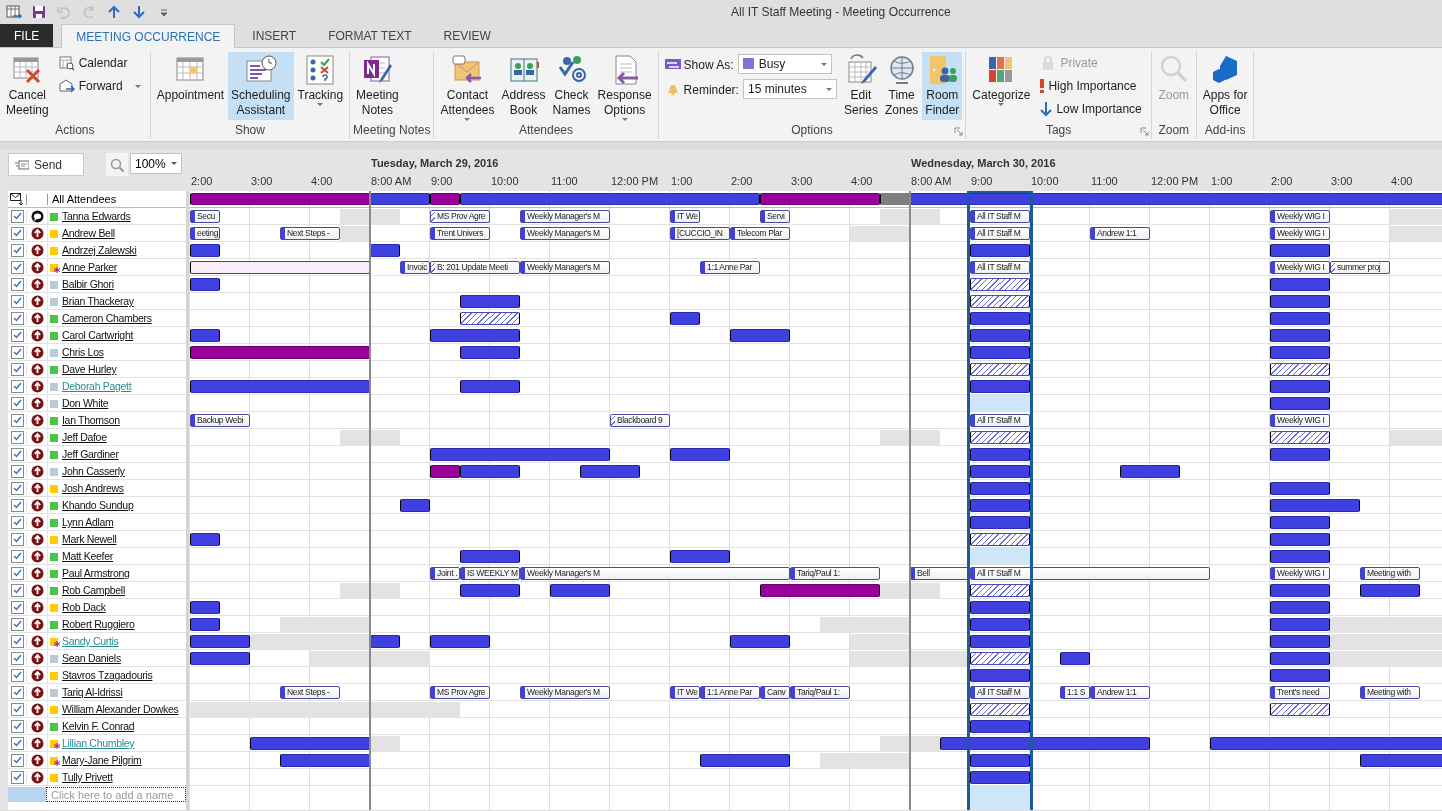 Image resolution: width=1442 pixels, height=811 pixels. I want to click on attendee-name: Lynn Adlam, so click(88, 522).